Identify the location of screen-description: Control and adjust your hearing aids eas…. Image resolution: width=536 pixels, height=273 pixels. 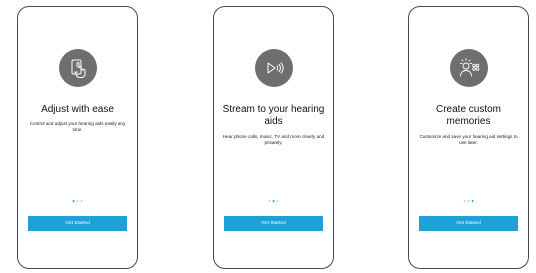
(77, 127).